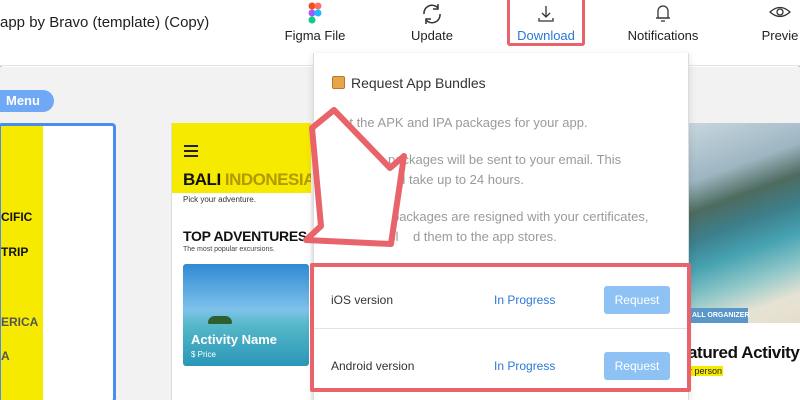 This screenshot has height=400, width=800. I want to click on activity-card: Activity Name $ Price, so click(246, 315).